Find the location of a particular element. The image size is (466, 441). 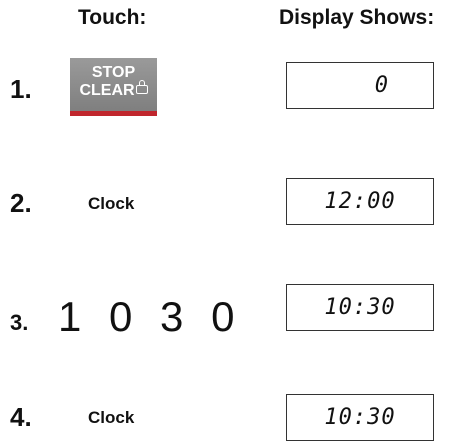

step-3-display: 10:30 is located at coordinates (360, 307).